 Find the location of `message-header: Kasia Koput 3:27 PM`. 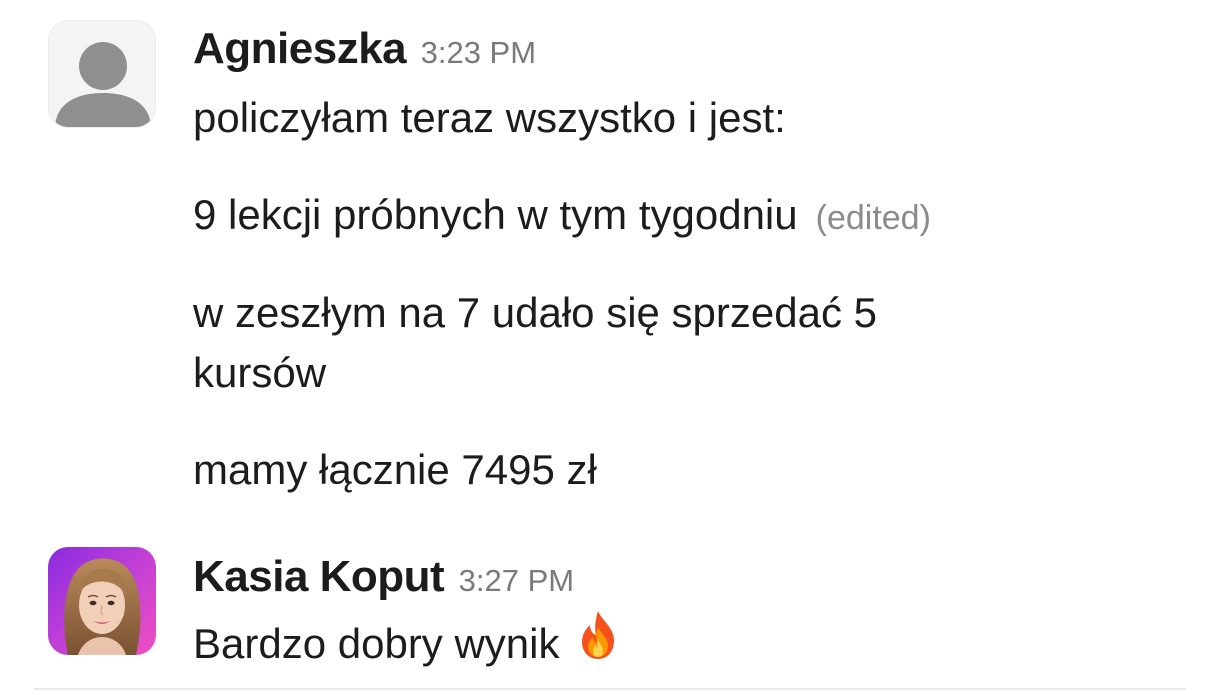

message-header: Kasia Koput 3:27 PM is located at coordinates (383, 577).